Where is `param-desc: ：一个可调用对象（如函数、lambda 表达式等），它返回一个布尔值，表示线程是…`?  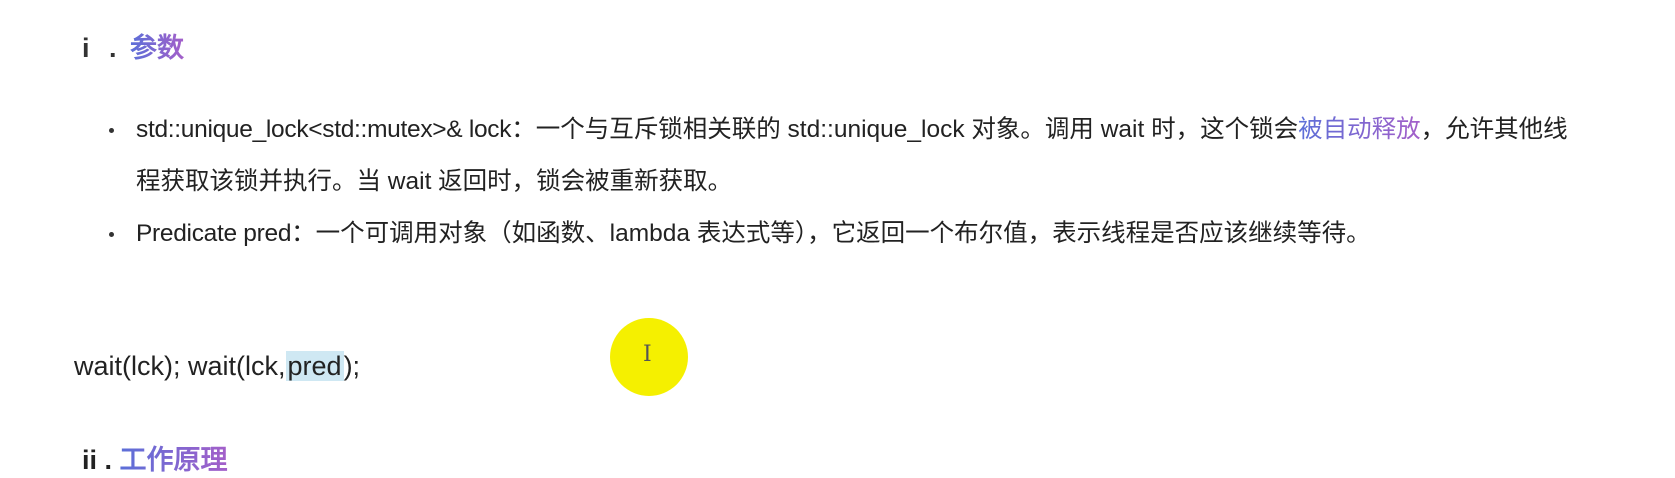 param-desc: ：一个可调用对象（如函数、lambda 表达式等），它返回一个布尔值，表示线程是… is located at coordinates (831, 233).